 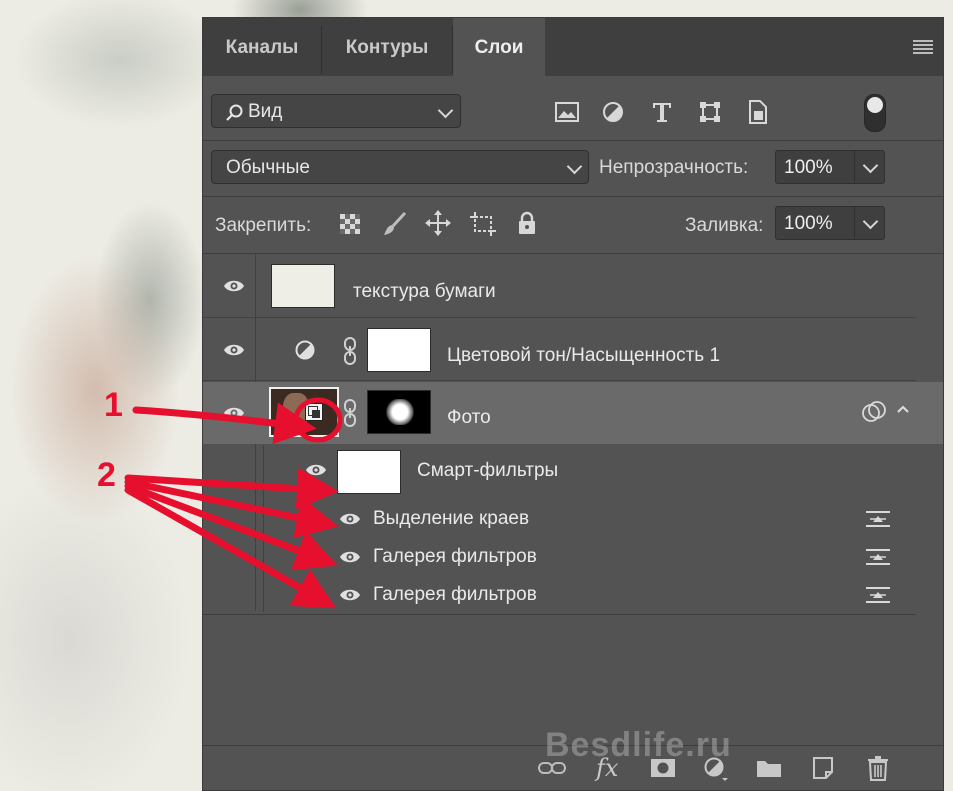 What do you see at coordinates (584, 355) in the screenshot?
I see `layer-name: Цветовой тон/Насыщенность 1` at bounding box center [584, 355].